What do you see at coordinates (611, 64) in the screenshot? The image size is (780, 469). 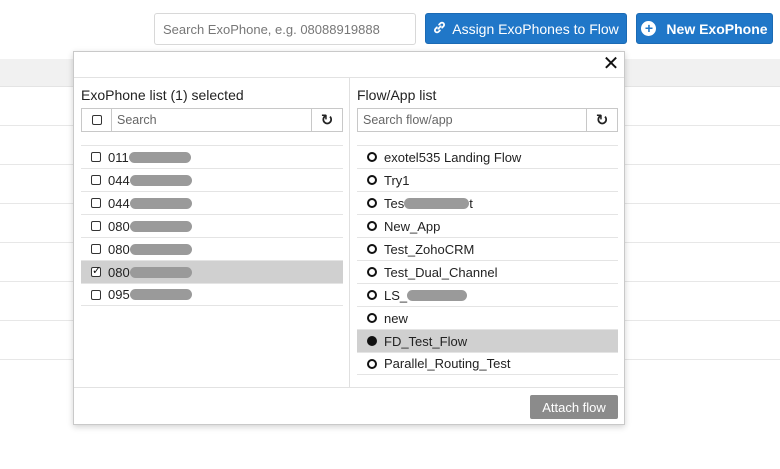 I see `close-icon: ✕` at bounding box center [611, 64].